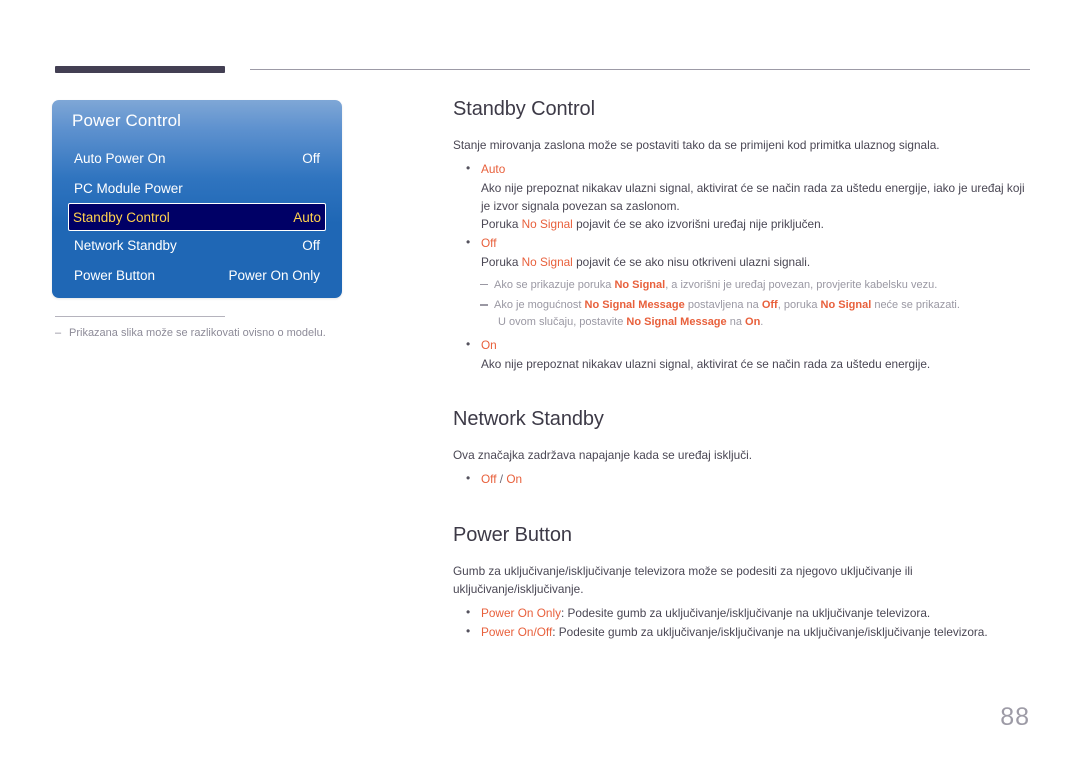  I want to click on osd-row-standby-control: Standby Control Auto, so click(197, 217).